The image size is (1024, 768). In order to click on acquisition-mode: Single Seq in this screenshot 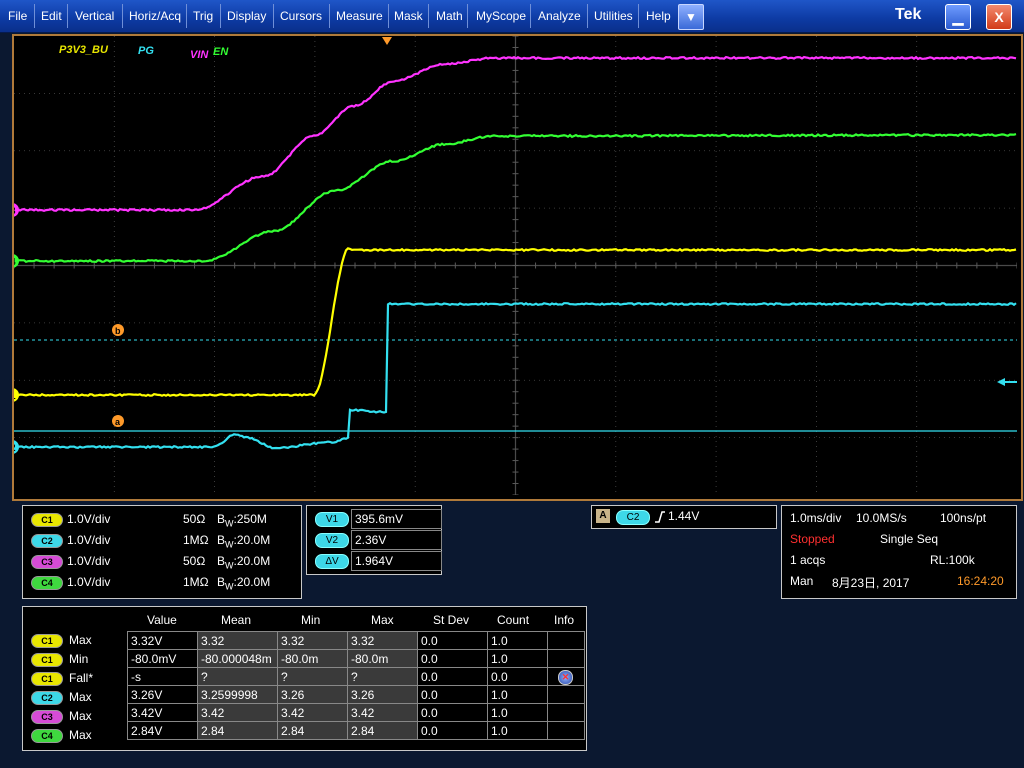, I will do `click(909, 539)`.